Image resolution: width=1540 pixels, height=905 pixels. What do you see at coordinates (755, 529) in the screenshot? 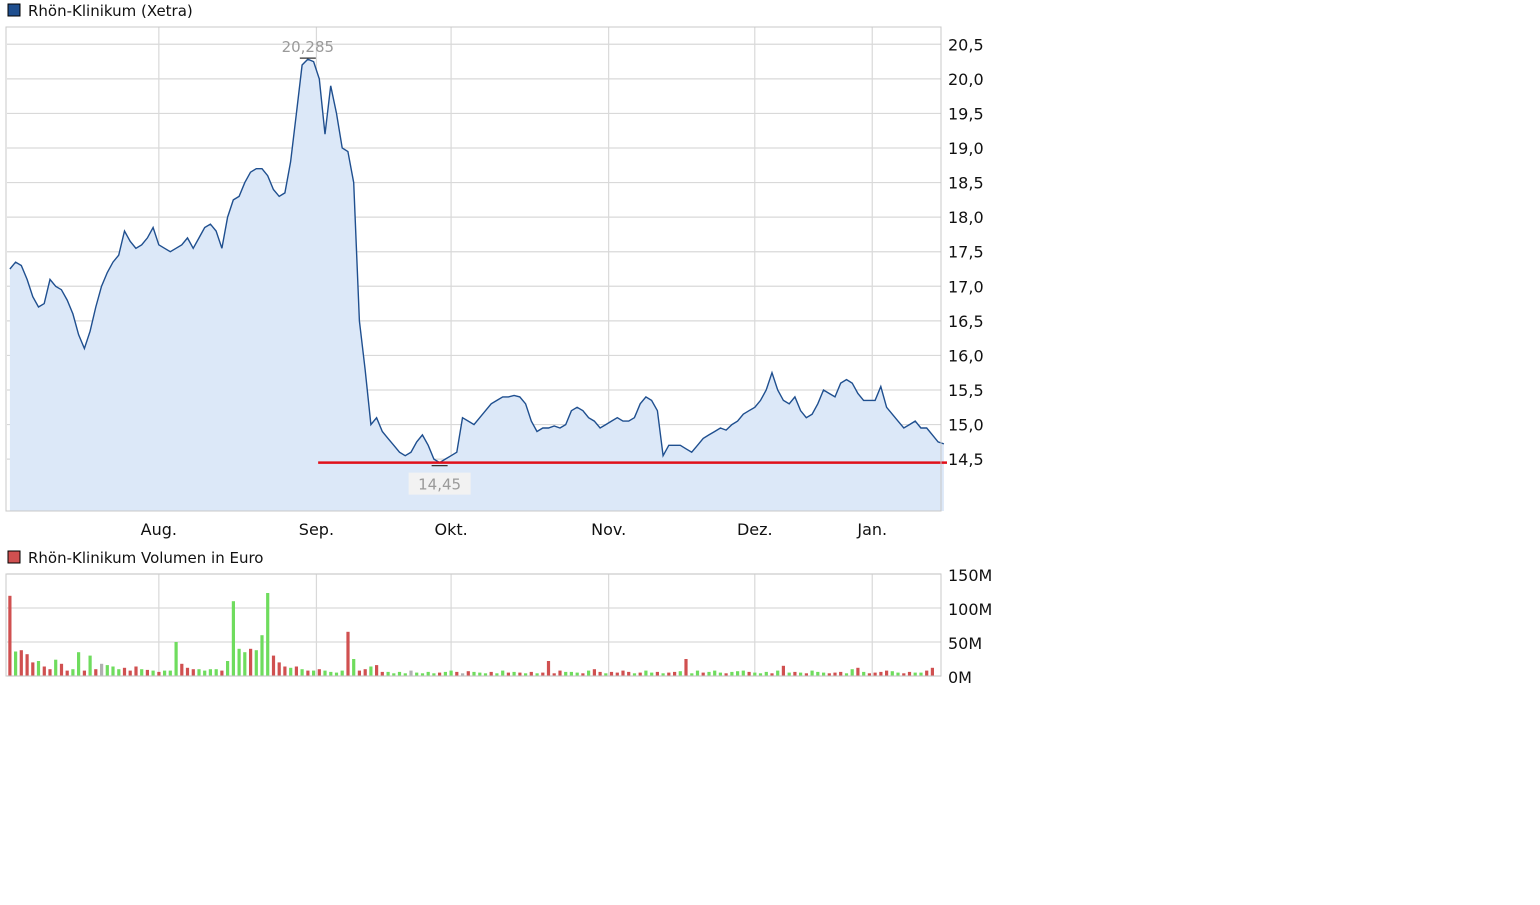
I see `price-x-tick-label: Dez.` at bounding box center [755, 529].